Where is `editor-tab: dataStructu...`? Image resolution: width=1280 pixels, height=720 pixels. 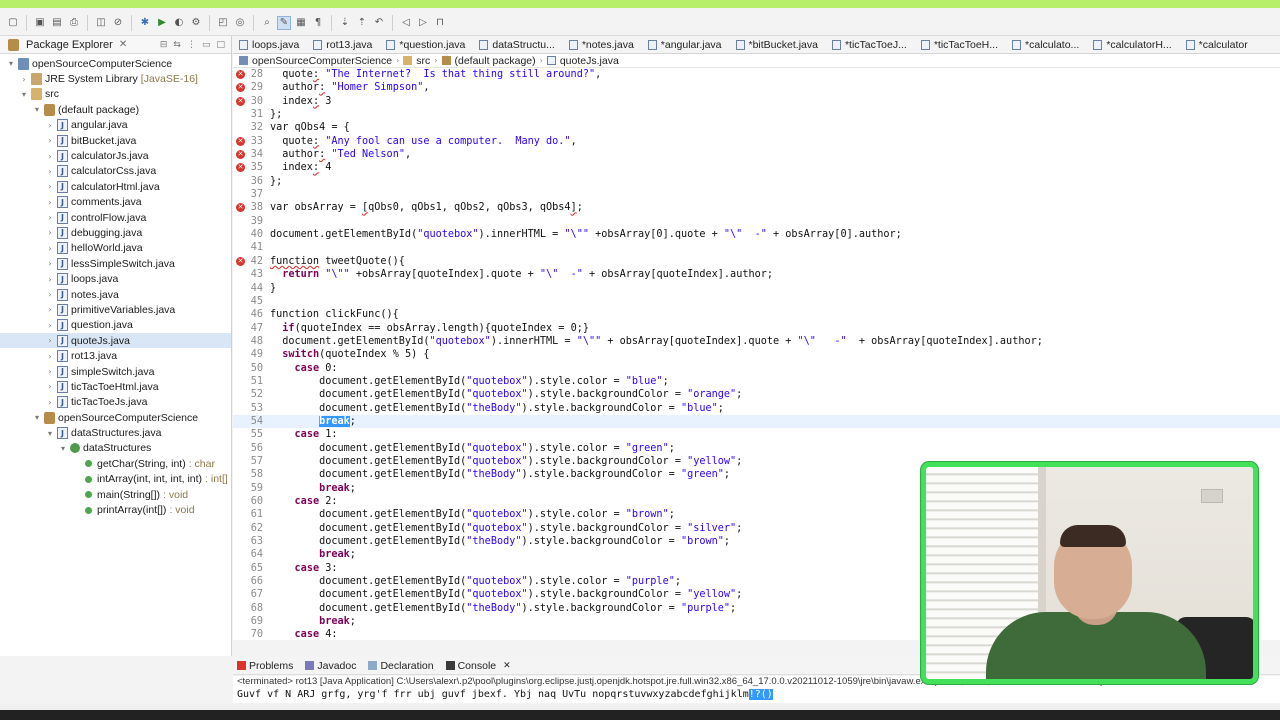
editor-tab: dataStructu... is located at coordinates (517, 44).